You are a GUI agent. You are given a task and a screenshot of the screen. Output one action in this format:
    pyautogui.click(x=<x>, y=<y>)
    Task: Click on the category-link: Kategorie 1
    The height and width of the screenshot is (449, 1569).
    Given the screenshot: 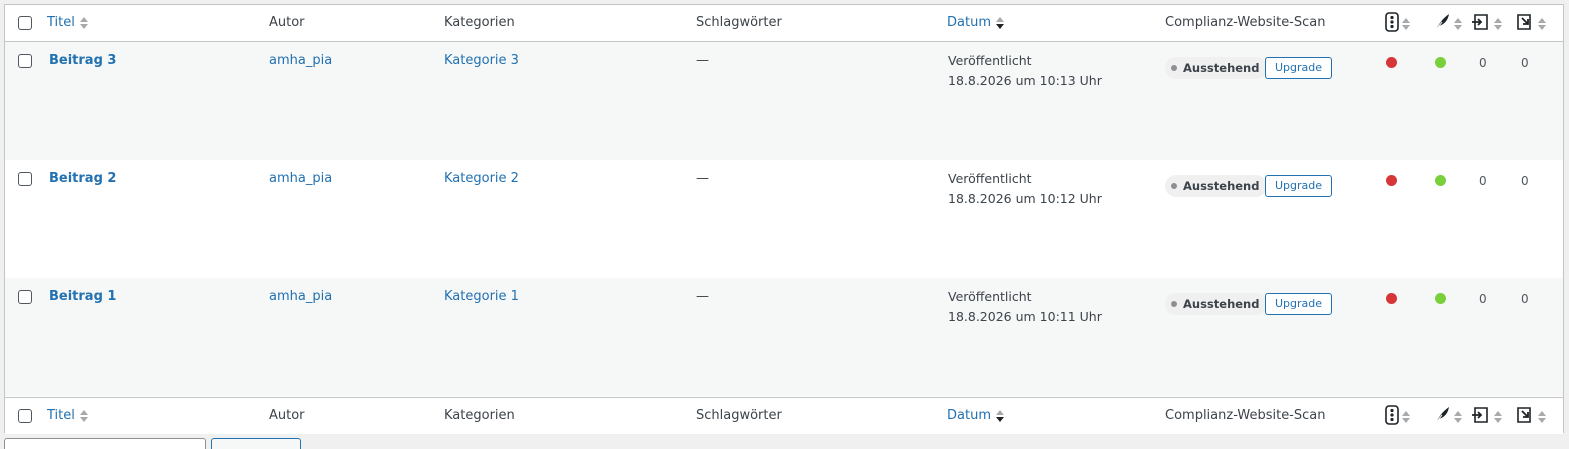 What is the action you would take?
    pyautogui.click(x=481, y=296)
    